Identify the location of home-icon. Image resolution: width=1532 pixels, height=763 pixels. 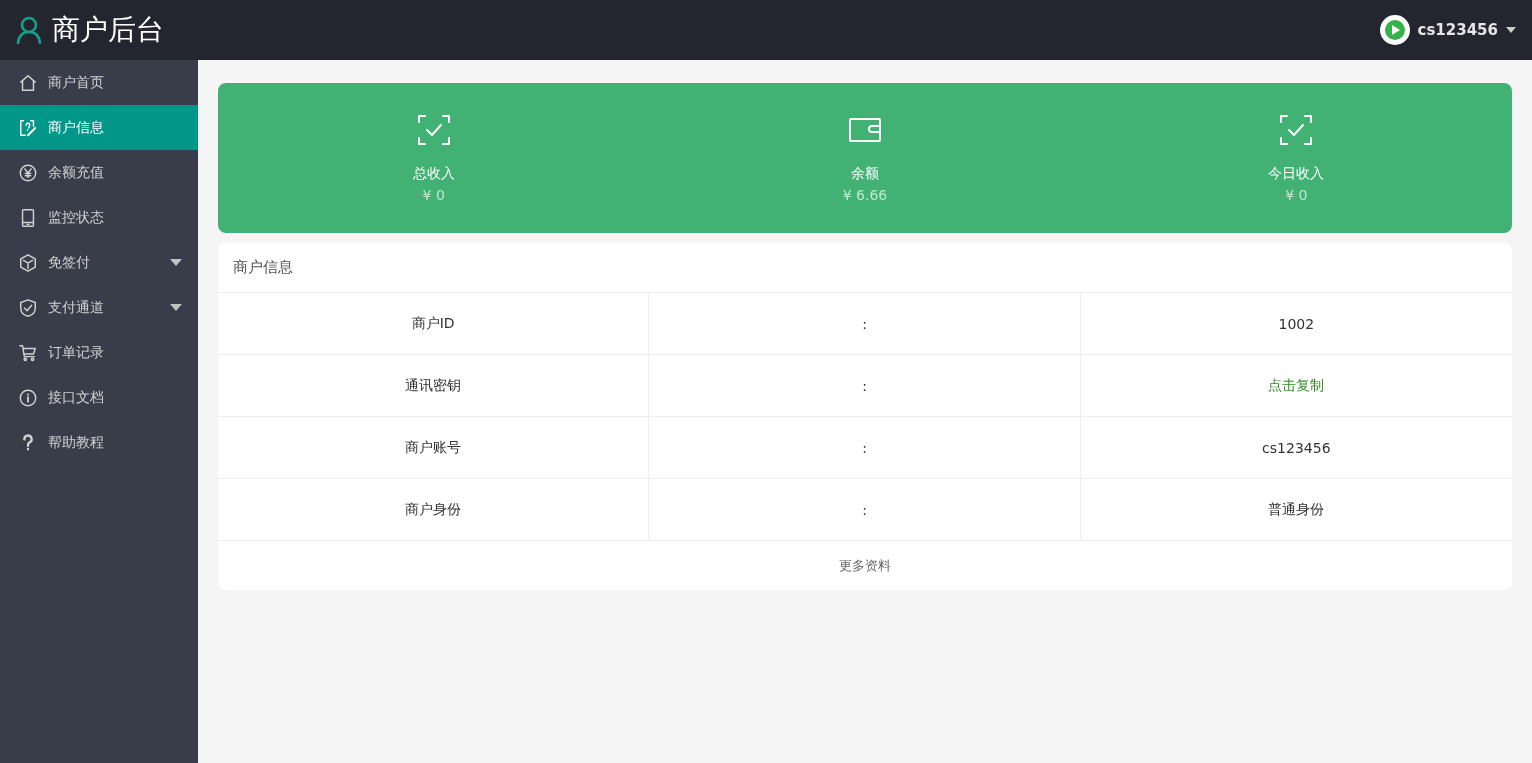
(28, 82).